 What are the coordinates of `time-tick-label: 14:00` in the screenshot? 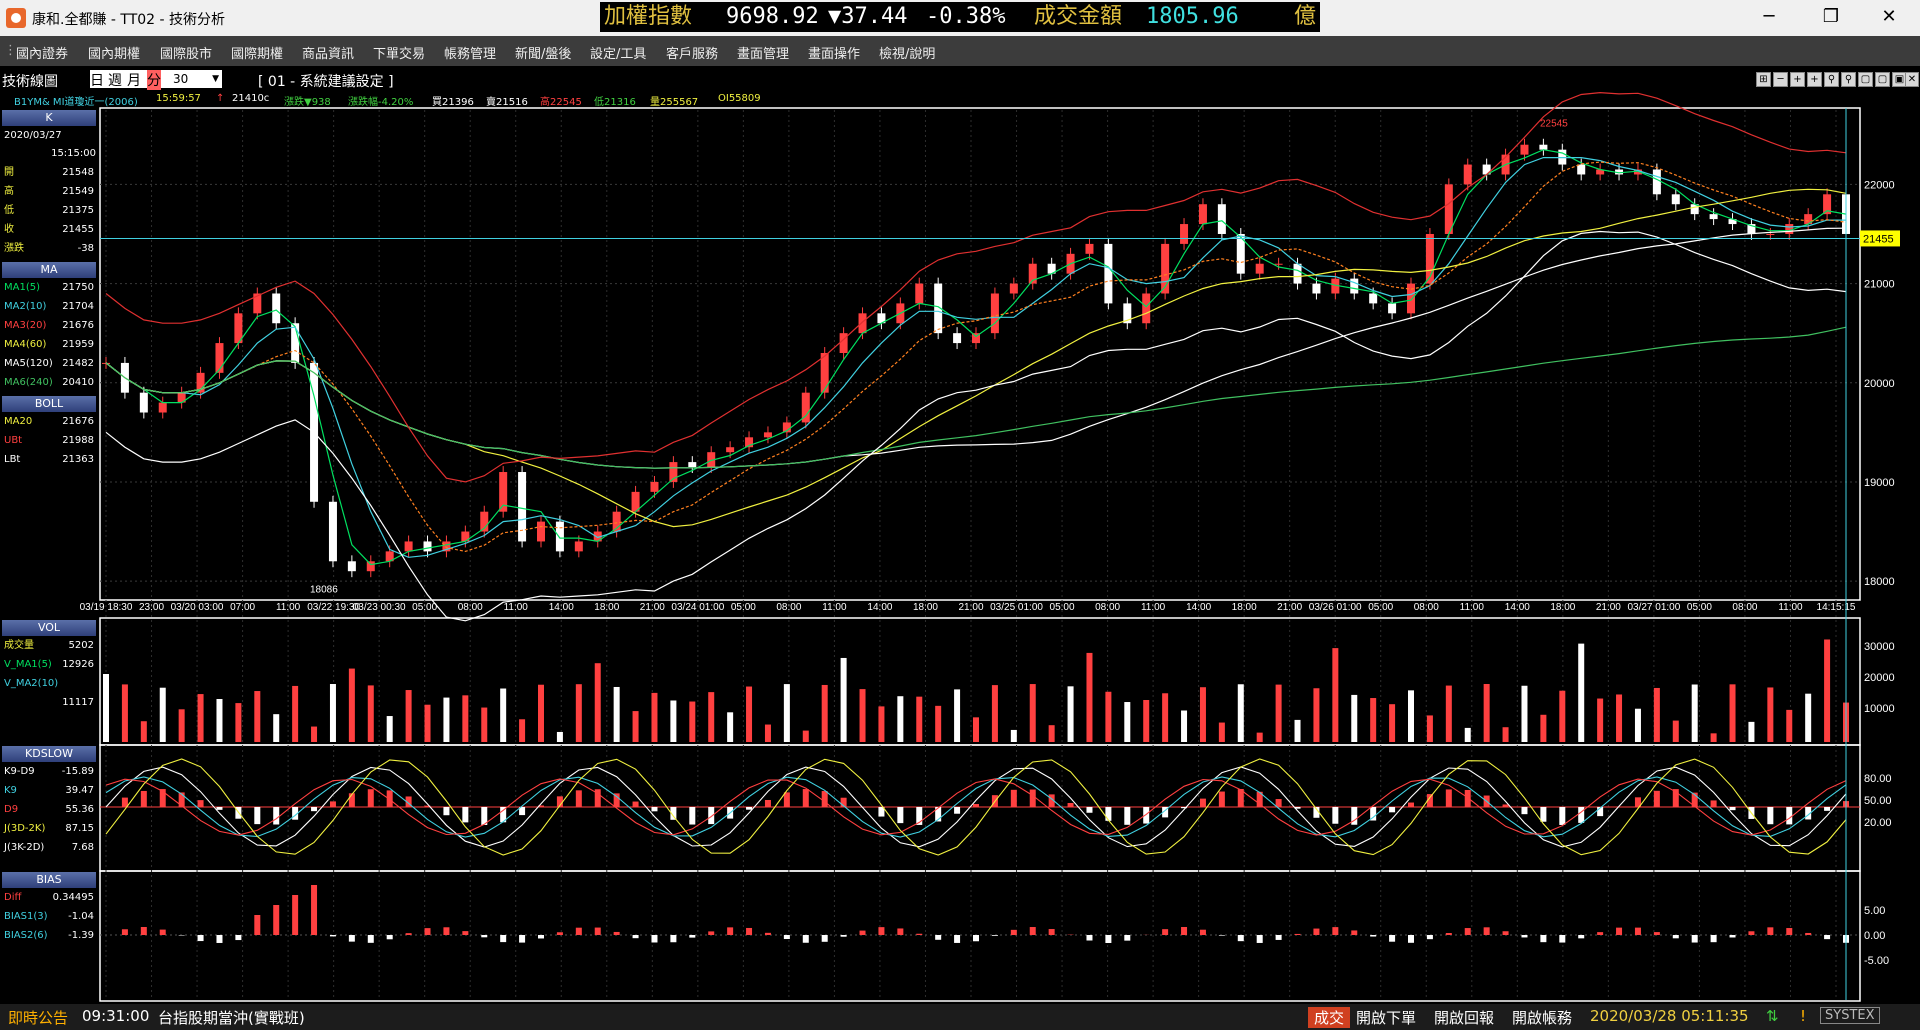 It's located at (561, 607).